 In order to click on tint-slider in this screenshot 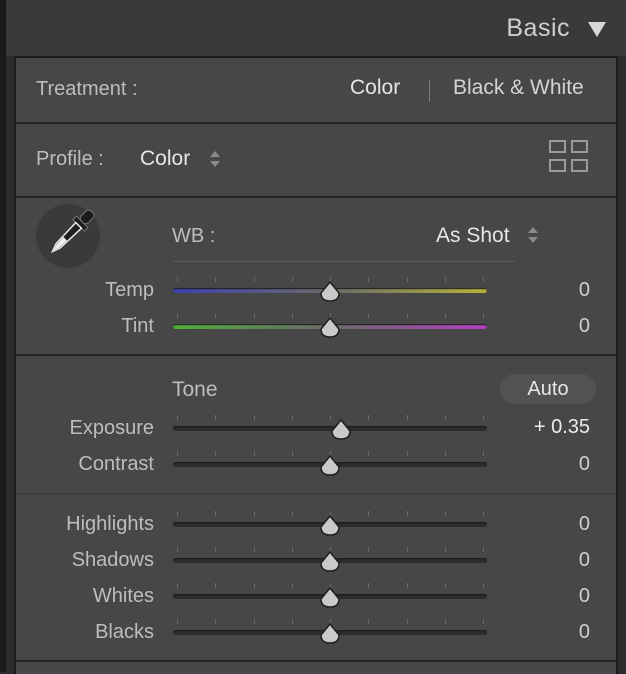, I will do `click(330, 326)`.